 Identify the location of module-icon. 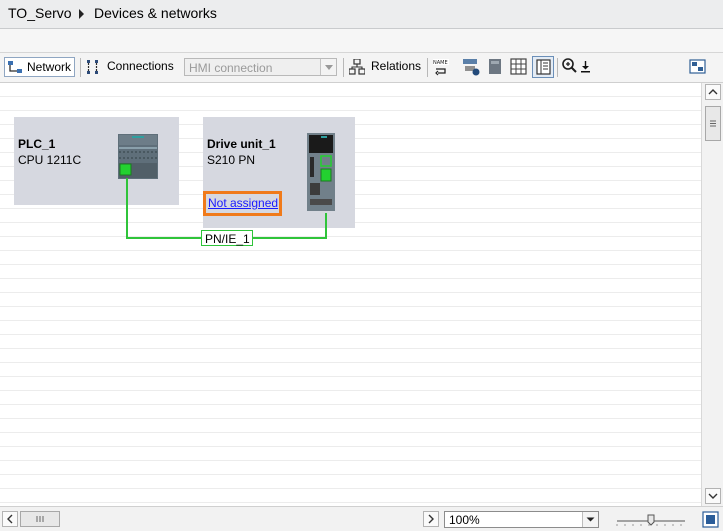
(495, 67).